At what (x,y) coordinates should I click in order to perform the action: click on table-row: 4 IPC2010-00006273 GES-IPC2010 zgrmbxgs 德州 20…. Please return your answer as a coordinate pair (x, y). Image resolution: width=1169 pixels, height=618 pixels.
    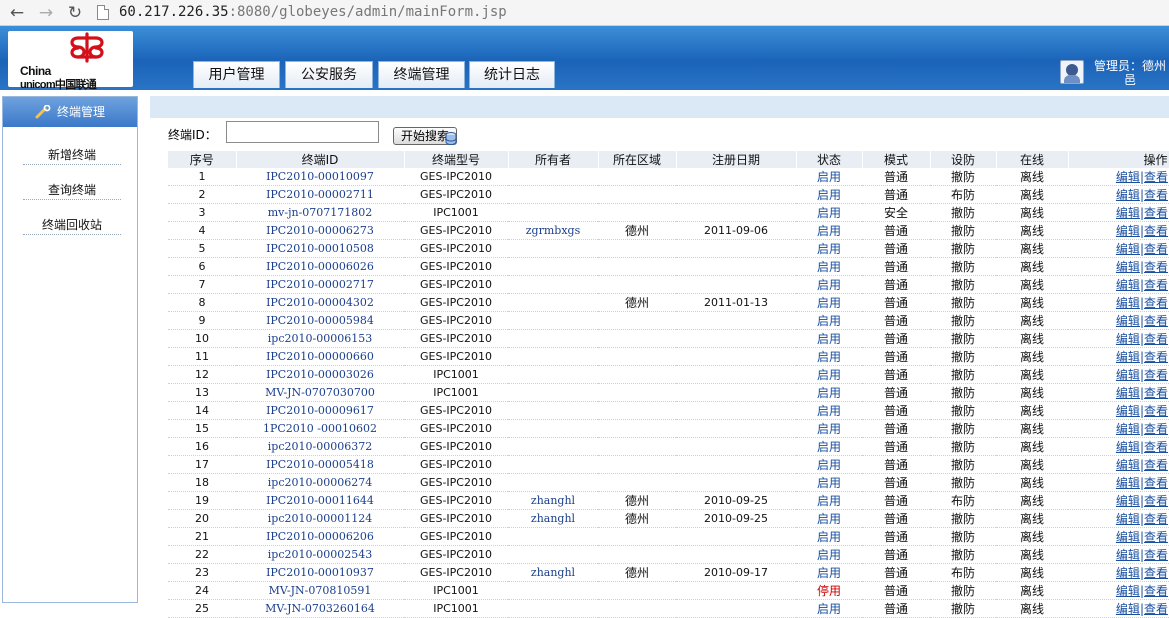
    Looking at the image, I should click on (668, 230).